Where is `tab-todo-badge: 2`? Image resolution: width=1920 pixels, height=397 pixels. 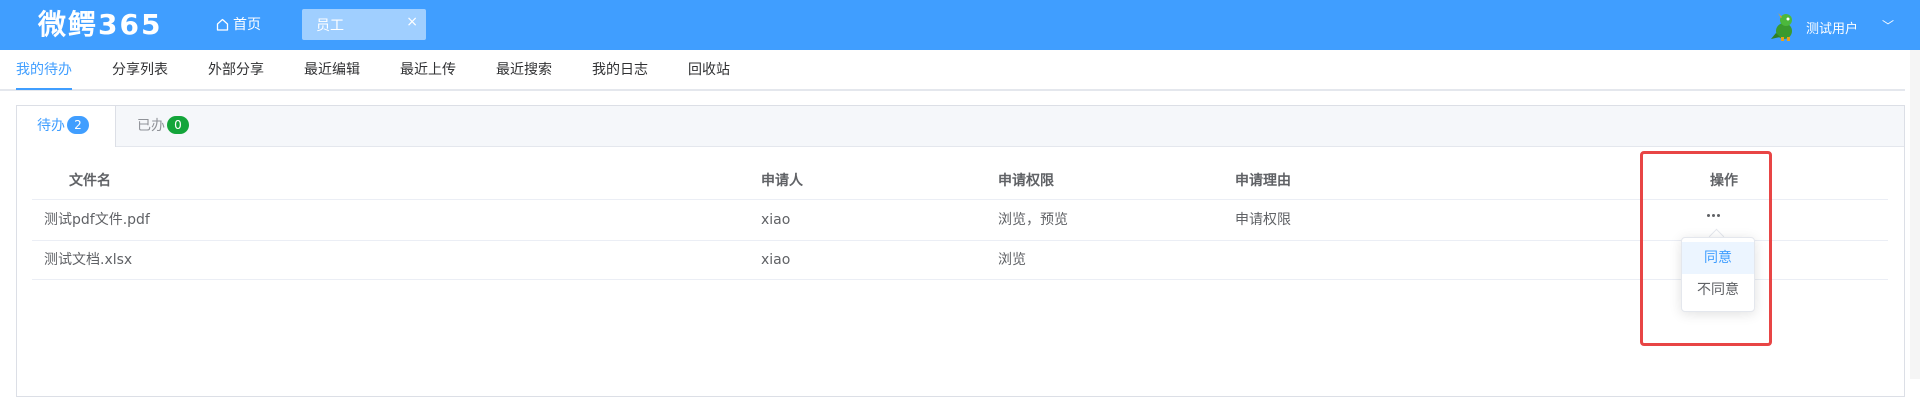
tab-todo-badge: 2 is located at coordinates (78, 125).